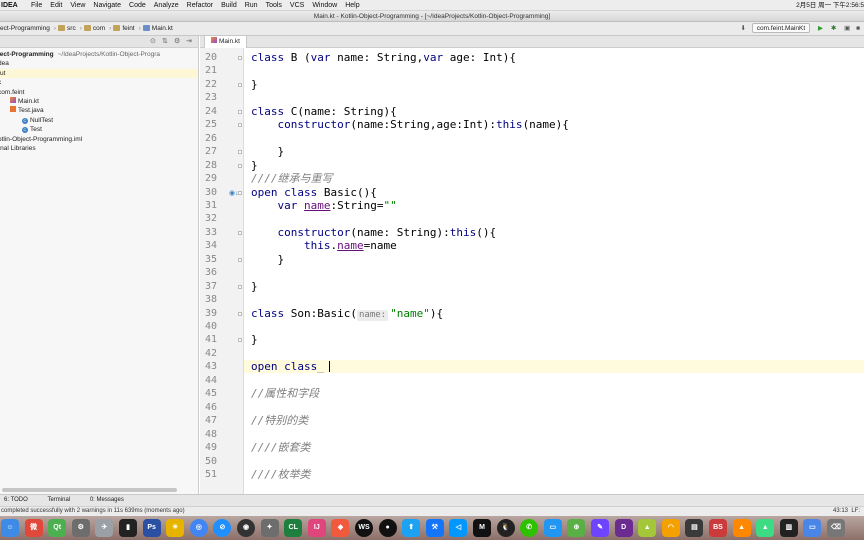  I want to click on settings-icon: ⚙, so click(177, 42).